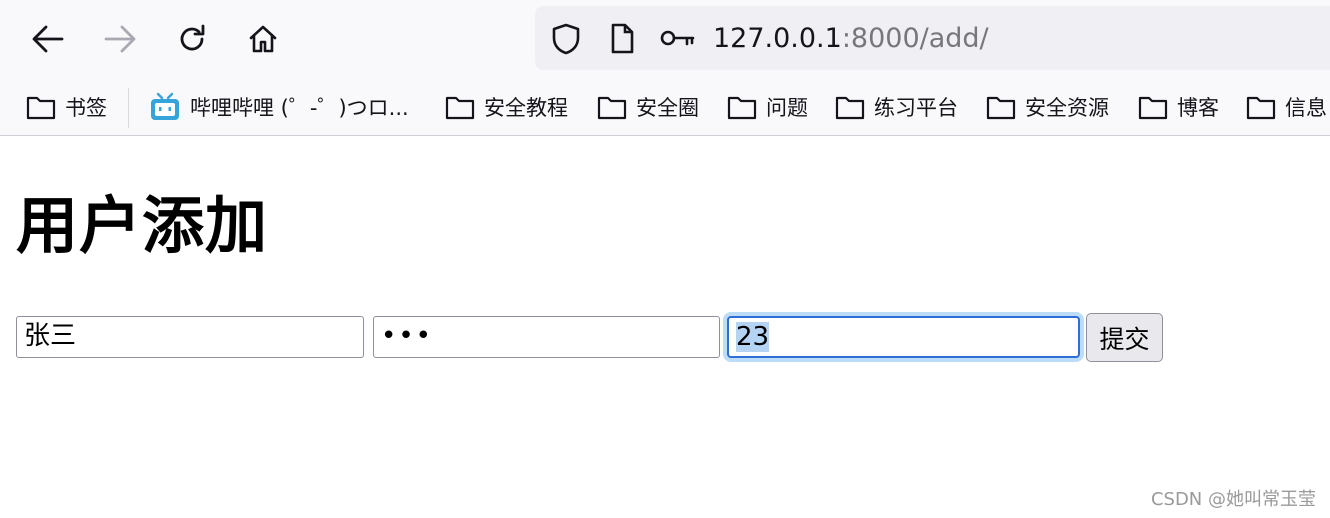 Image resolution: width=1330 pixels, height=518 pixels. I want to click on bookmark-separator, so click(128, 108).